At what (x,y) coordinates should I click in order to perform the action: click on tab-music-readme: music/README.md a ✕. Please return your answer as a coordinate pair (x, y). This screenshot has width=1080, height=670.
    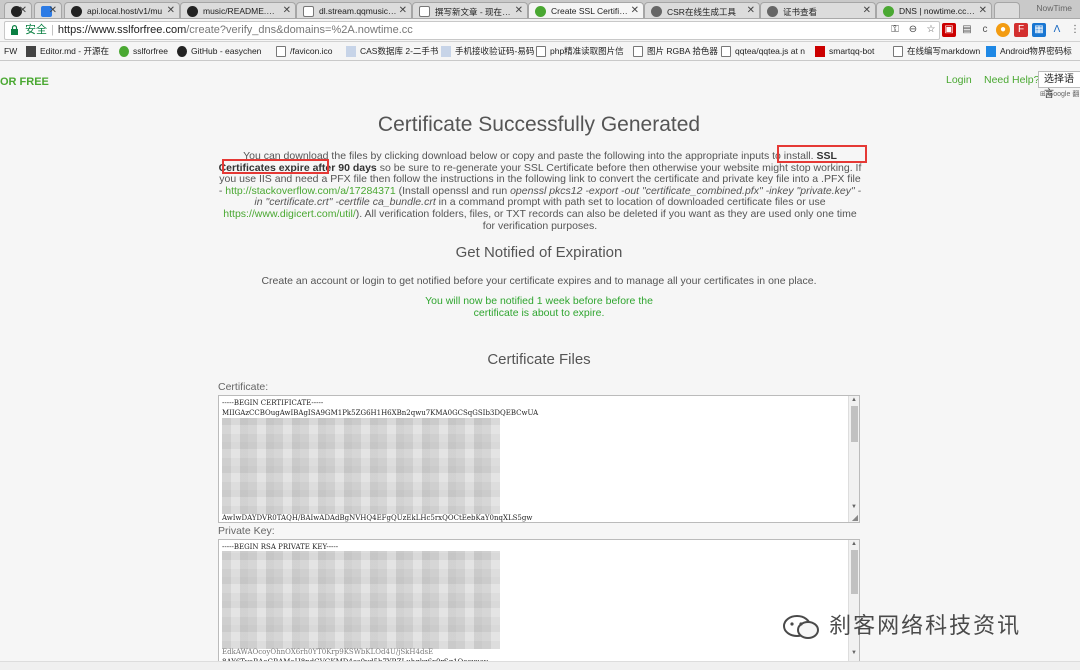
    Looking at the image, I should click on (238, 10).